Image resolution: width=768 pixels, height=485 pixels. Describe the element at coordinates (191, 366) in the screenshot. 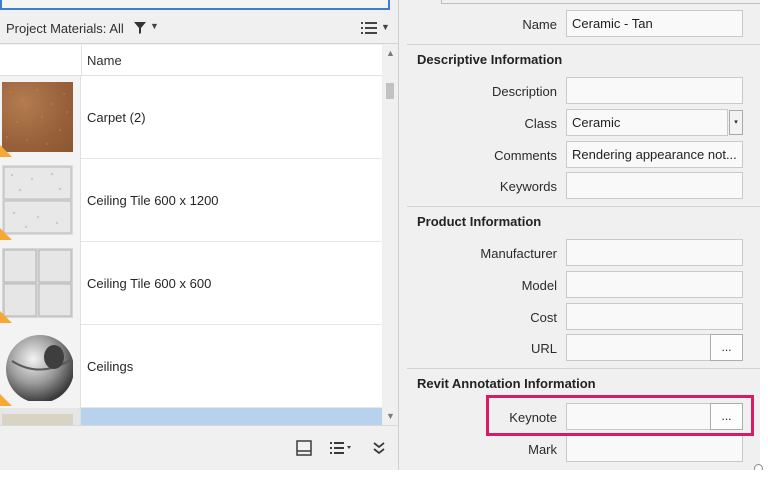

I see `list-item: Ceilings` at that location.